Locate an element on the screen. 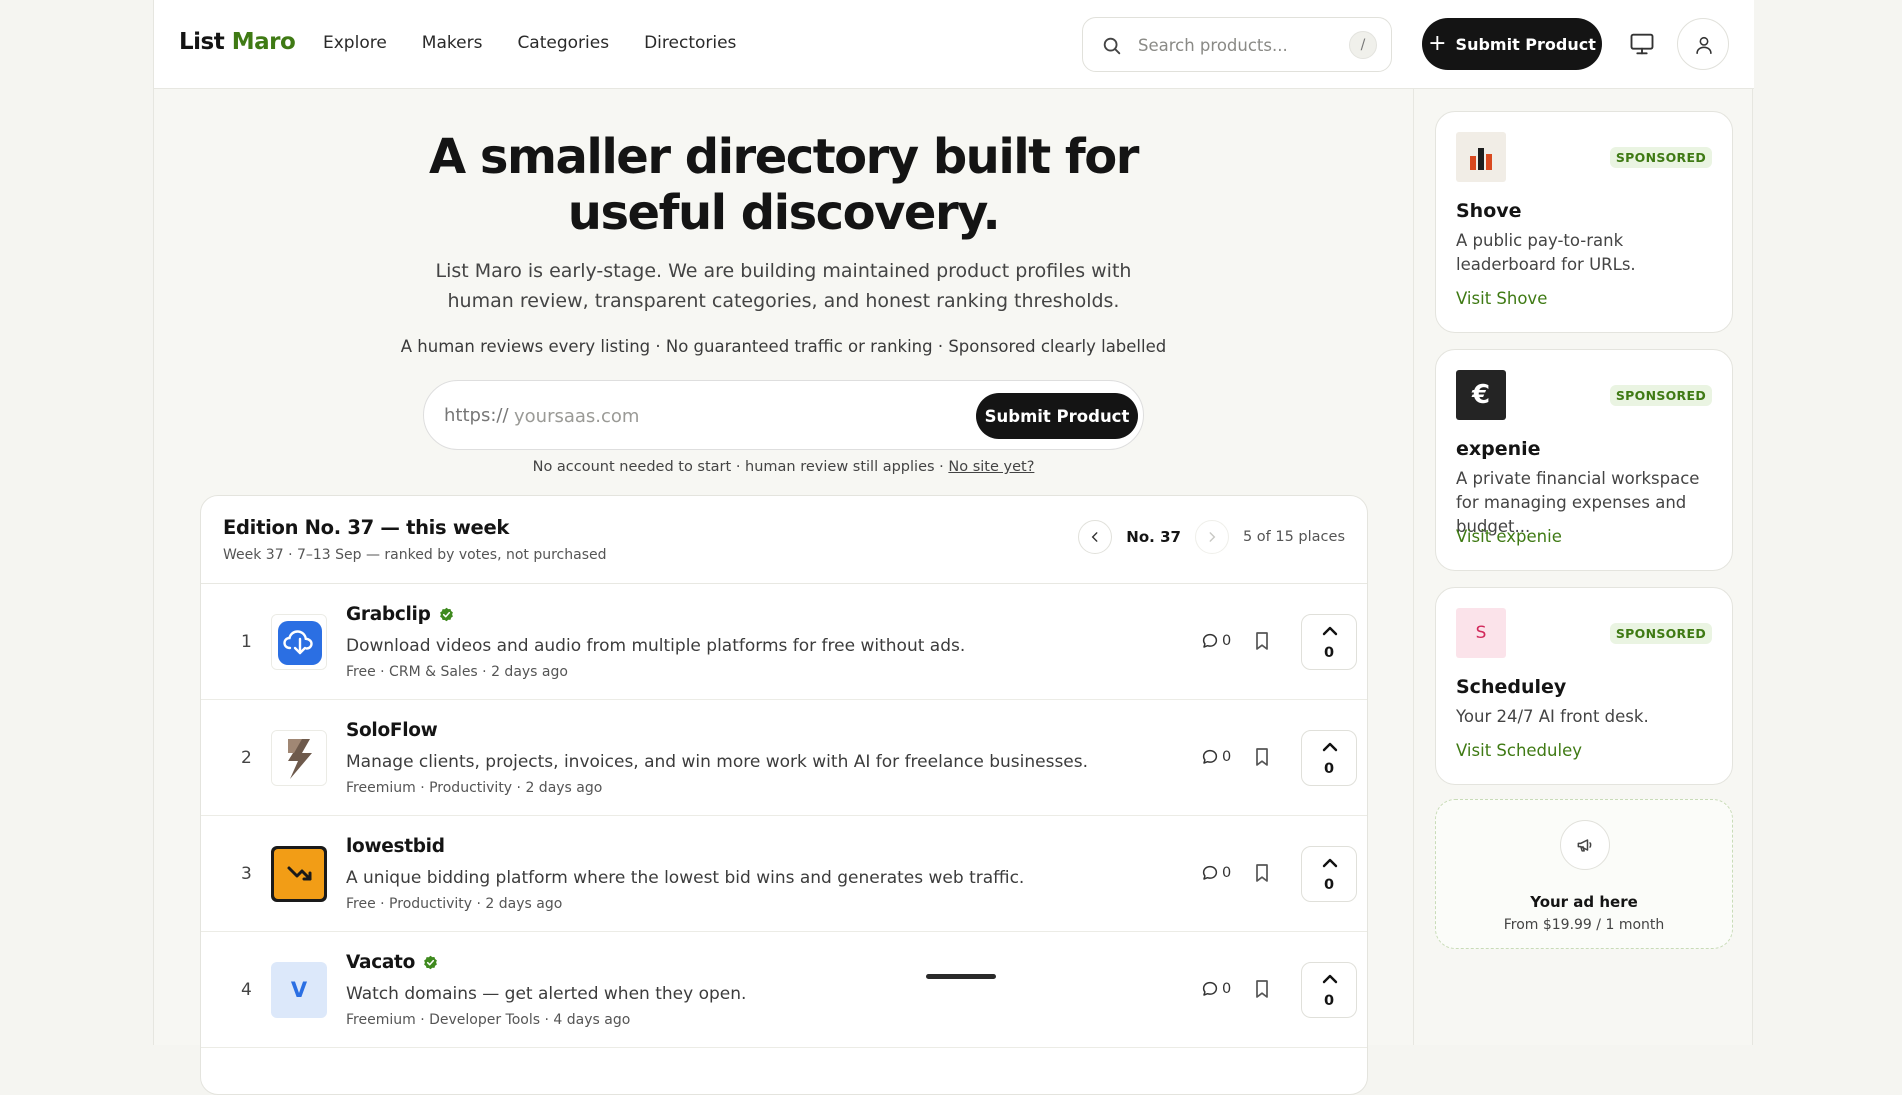 This screenshot has height=1095, width=1902. url-input is located at coordinates (734, 416).